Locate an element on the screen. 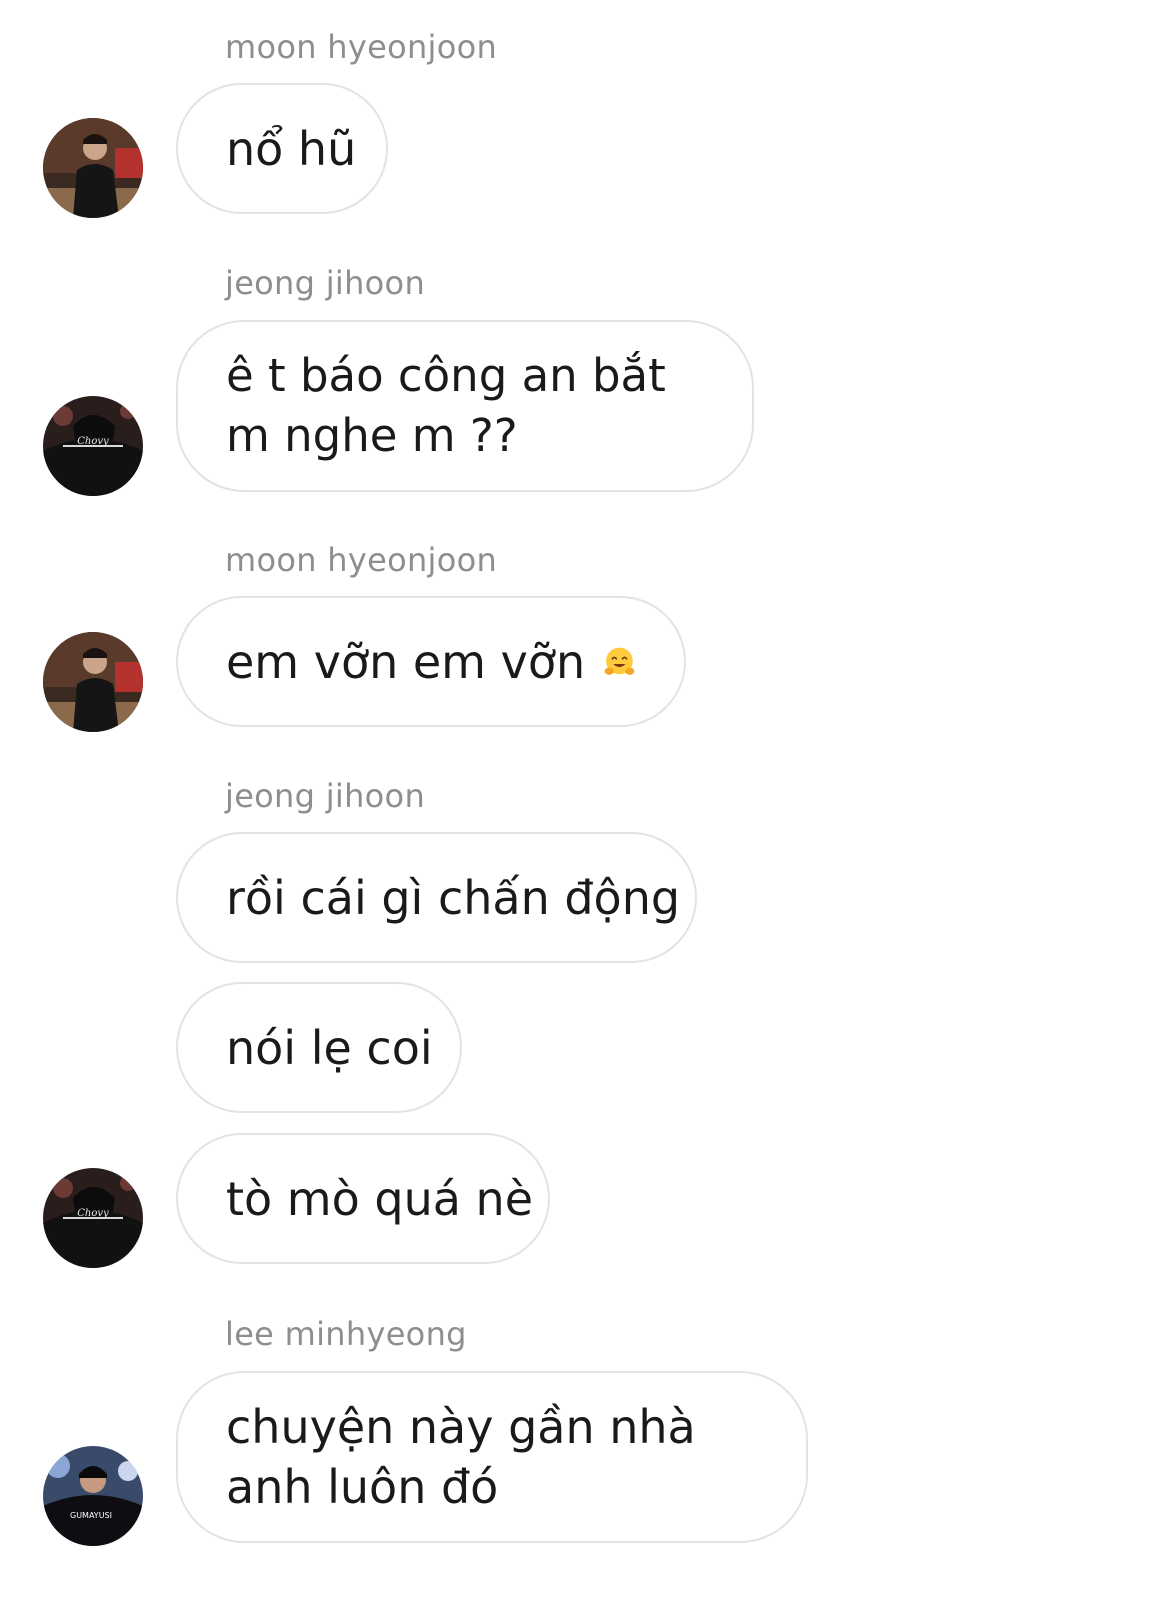  message-bubble: chuyện này gần nhà anh luôn đó is located at coordinates (492, 1457).